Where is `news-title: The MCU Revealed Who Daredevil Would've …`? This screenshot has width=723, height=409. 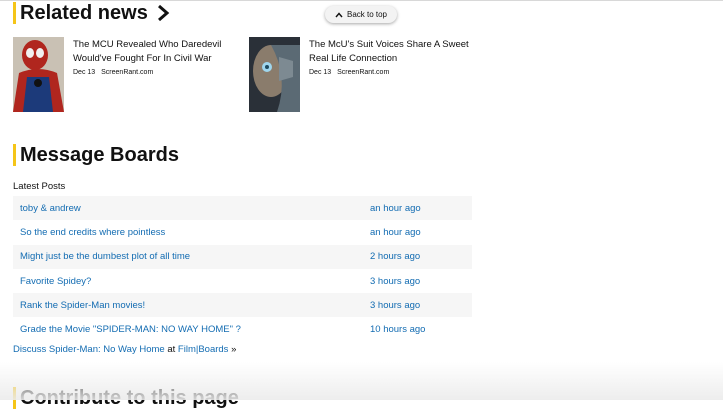 news-title: The MCU Revealed Who Daredevil Would've … is located at coordinates (158, 52).